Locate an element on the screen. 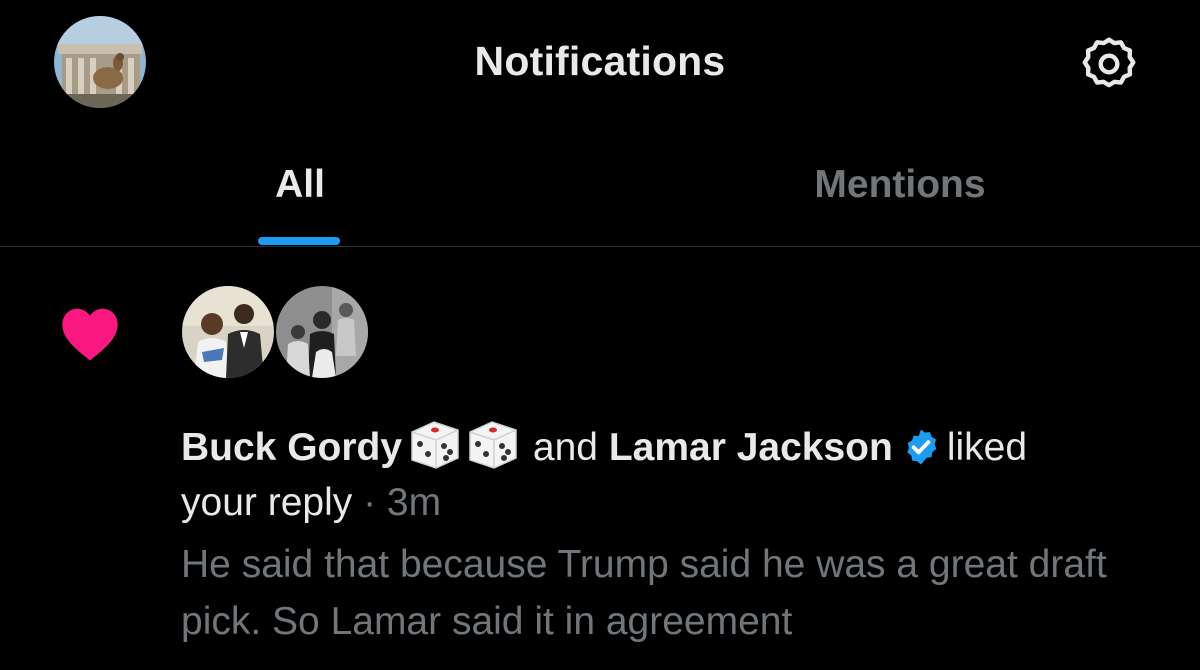 The image size is (1200, 670). tab-mentions: Mentions is located at coordinates (900, 186).